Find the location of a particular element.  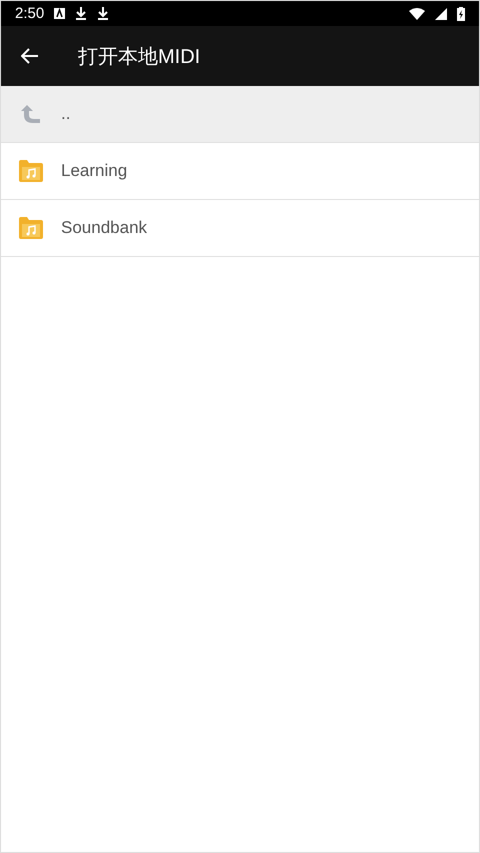

battery-icon is located at coordinates (461, 13).